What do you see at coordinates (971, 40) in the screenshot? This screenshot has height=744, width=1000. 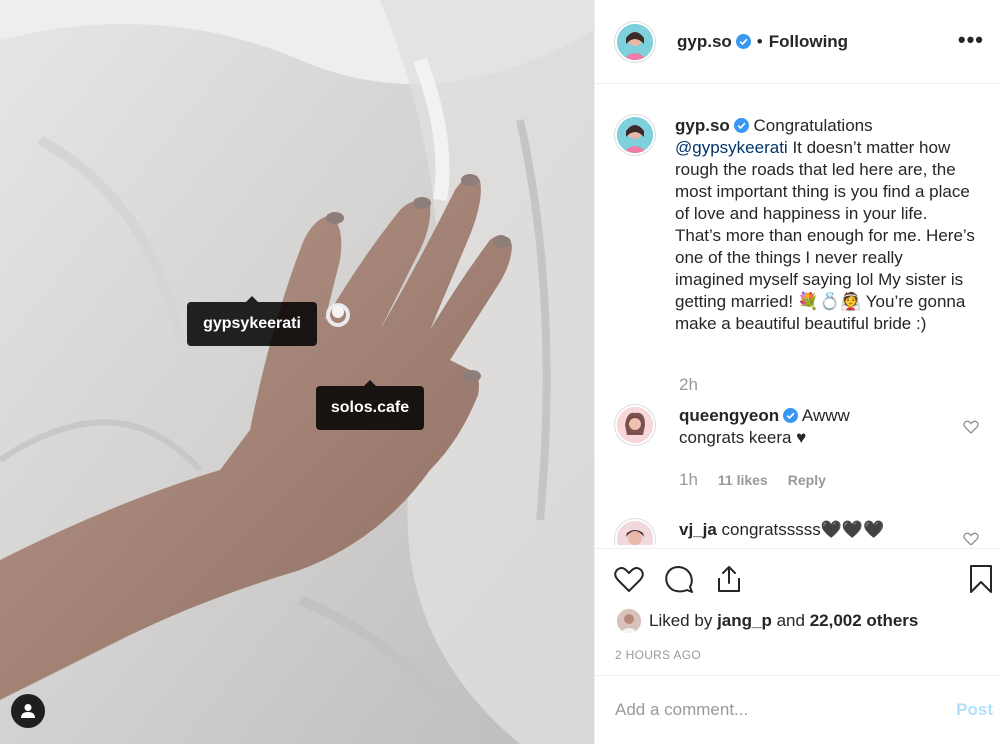 I see `more-options-icon: •••` at bounding box center [971, 40].